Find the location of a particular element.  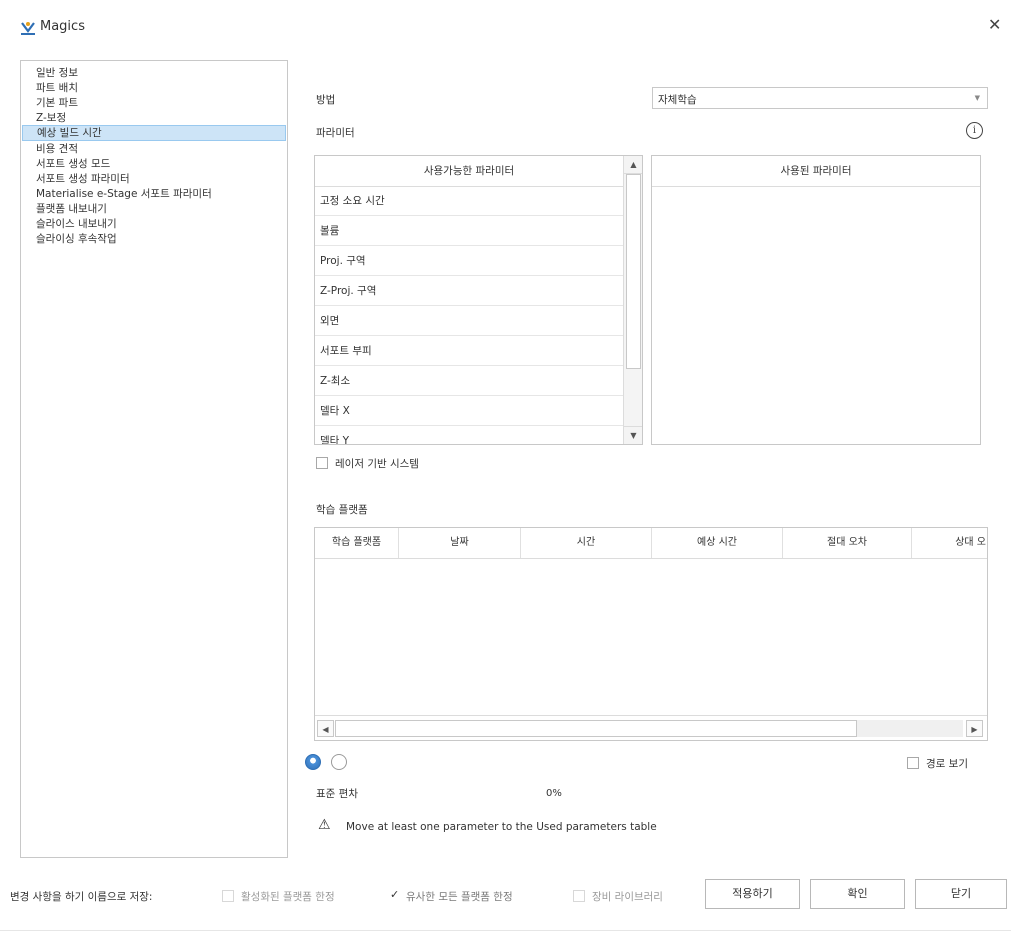

parameters-label: 파라미터 is located at coordinates (335, 133).